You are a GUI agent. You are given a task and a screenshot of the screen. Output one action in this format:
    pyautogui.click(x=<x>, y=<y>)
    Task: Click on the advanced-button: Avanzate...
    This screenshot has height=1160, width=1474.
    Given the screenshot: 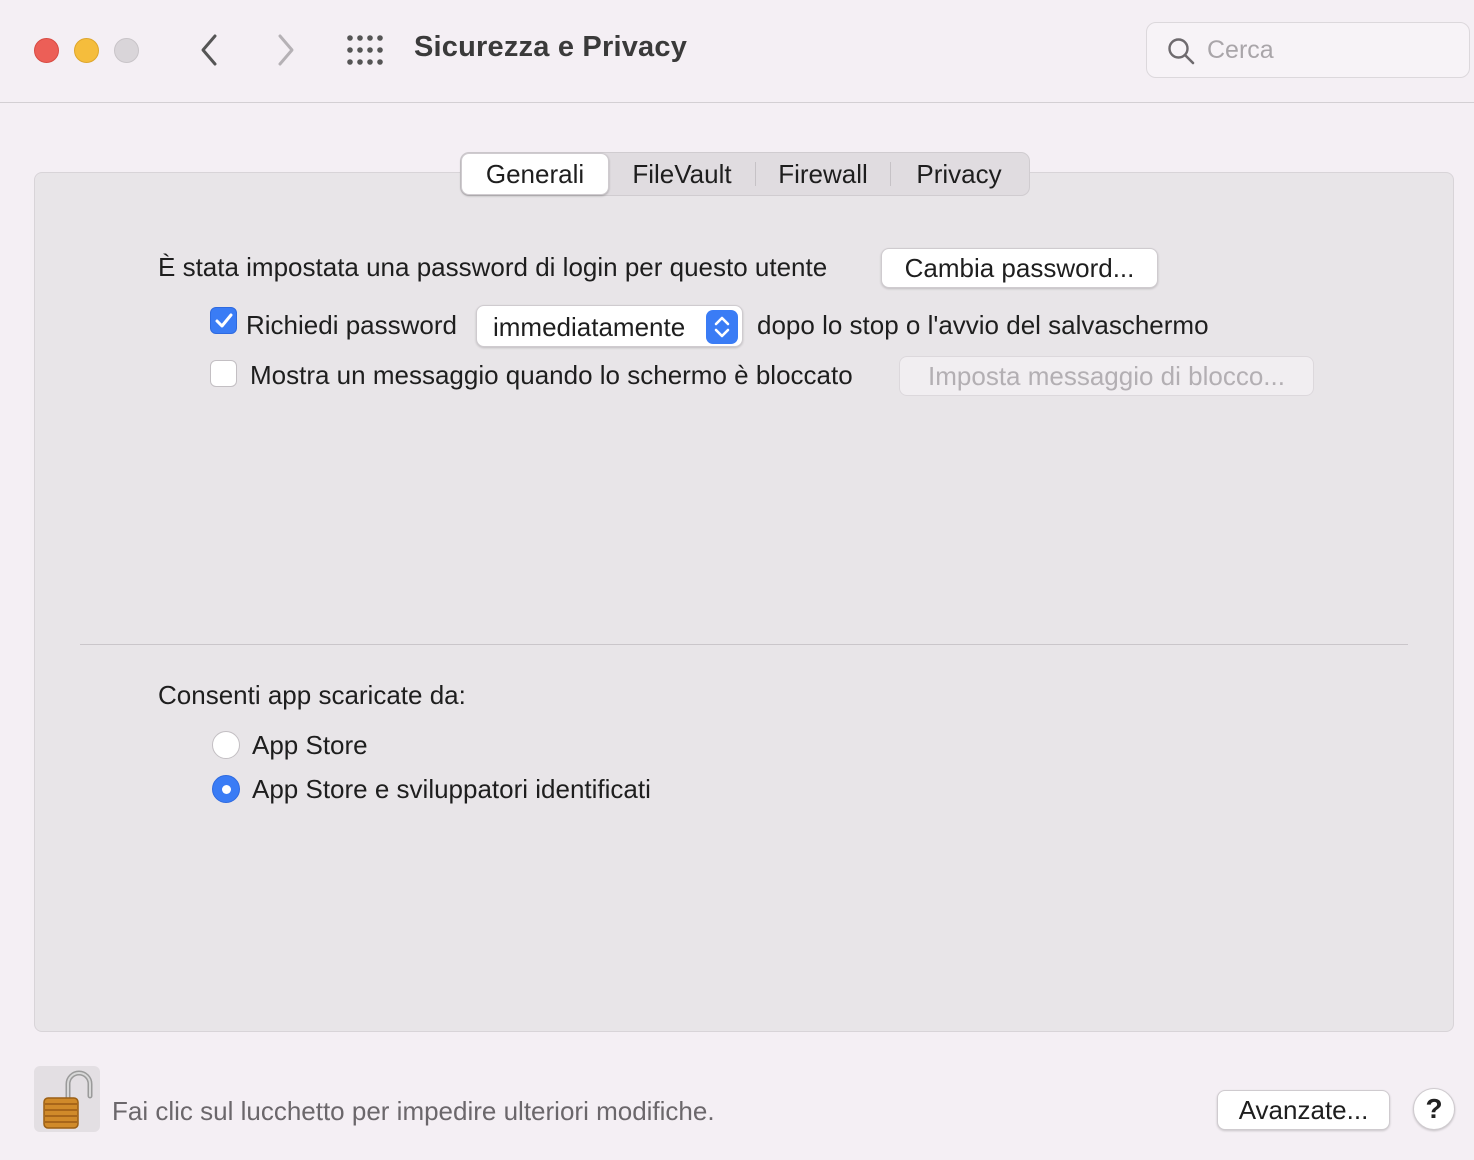 What is the action you would take?
    pyautogui.click(x=1303, y=1110)
    